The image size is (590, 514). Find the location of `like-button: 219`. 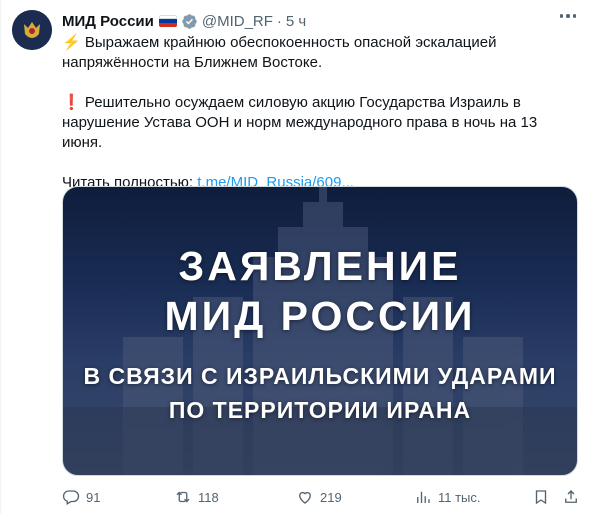

like-button: 219 is located at coordinates (319, 497).